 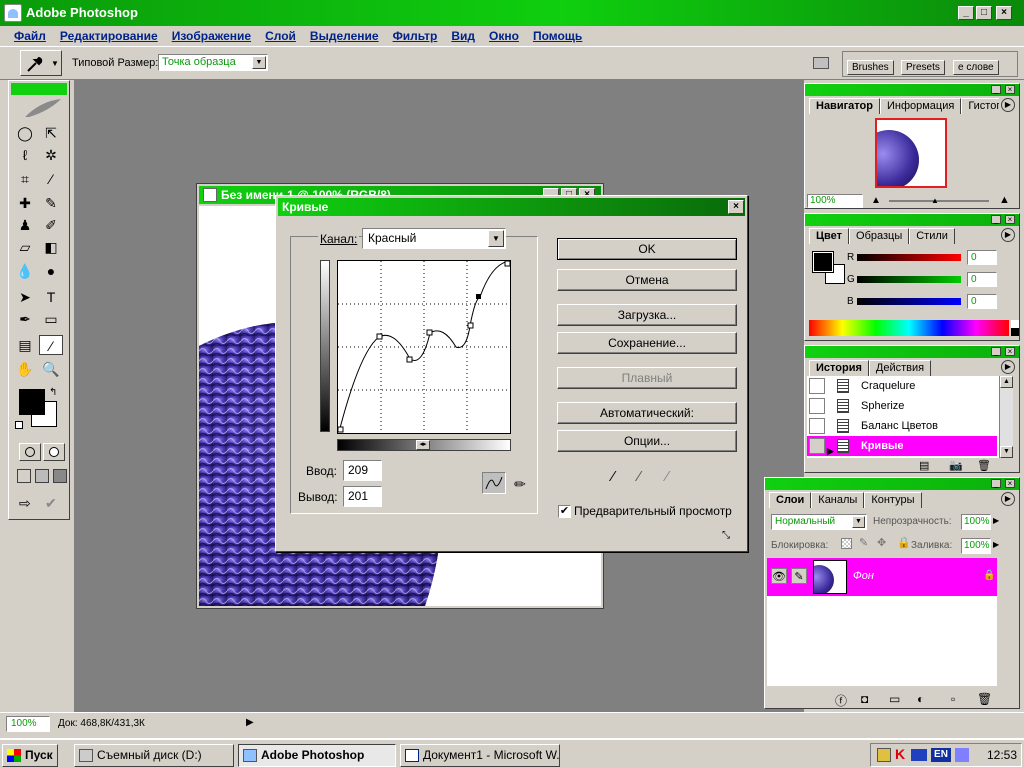 What do you see at coordinates (984, 465) in the screenshot?
I see `trash-icon: 🗑` at bounding box center [984, 465].